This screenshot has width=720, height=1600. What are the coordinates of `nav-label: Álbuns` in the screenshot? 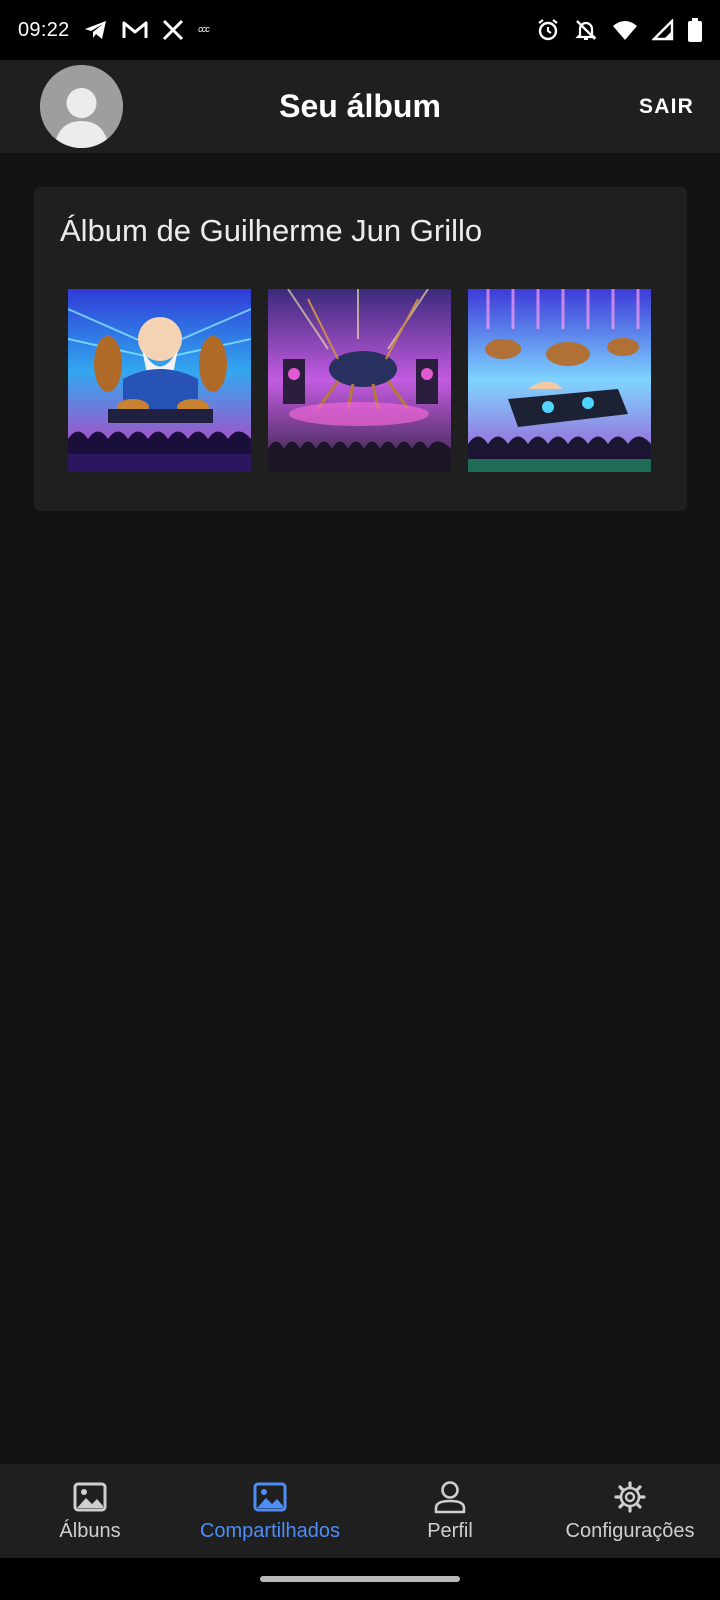 It's located at (90, 1530).